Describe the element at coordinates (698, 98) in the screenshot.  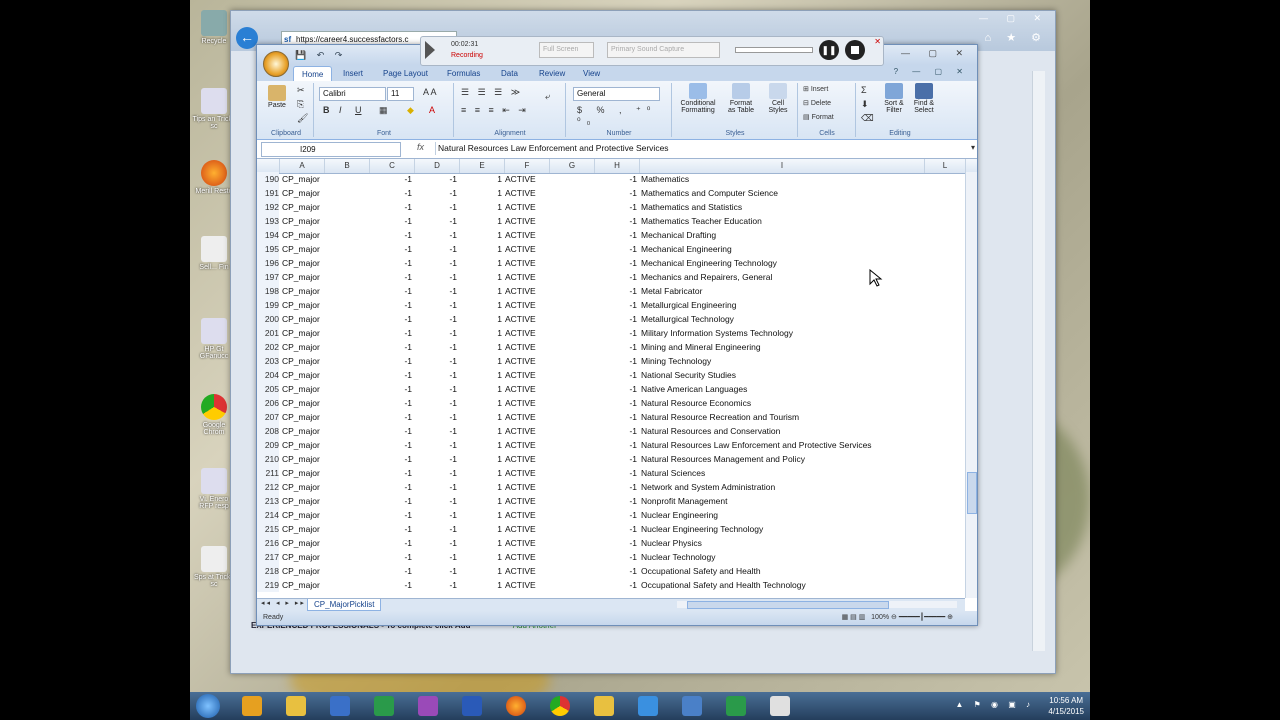
I see `conditional-formatting-button: Conditional Formatting` at that location.